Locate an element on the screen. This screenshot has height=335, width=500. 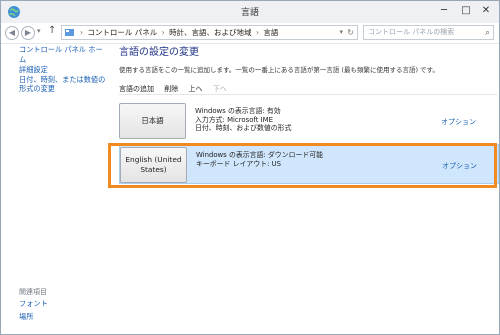
move-down-button: 下へ is located at coordinates (220, 89).